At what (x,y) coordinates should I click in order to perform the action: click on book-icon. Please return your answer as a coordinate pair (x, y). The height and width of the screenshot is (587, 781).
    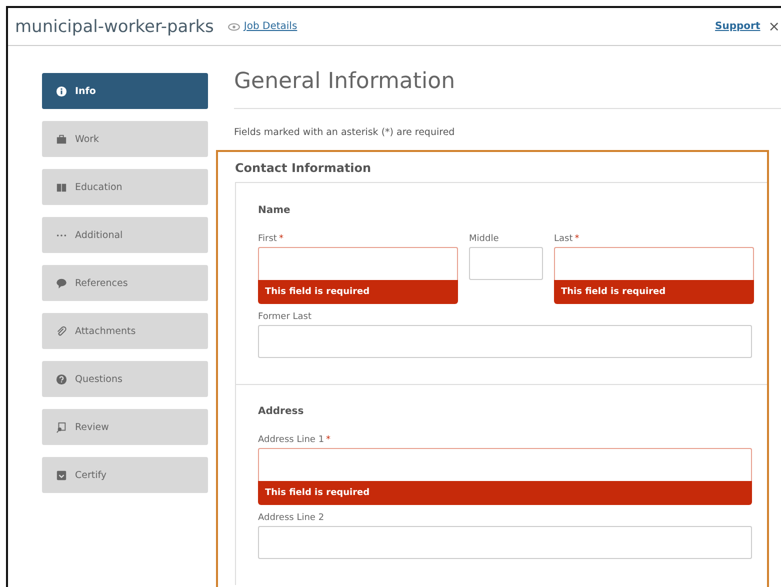
    Looking at the image, I should click on (61, 187).